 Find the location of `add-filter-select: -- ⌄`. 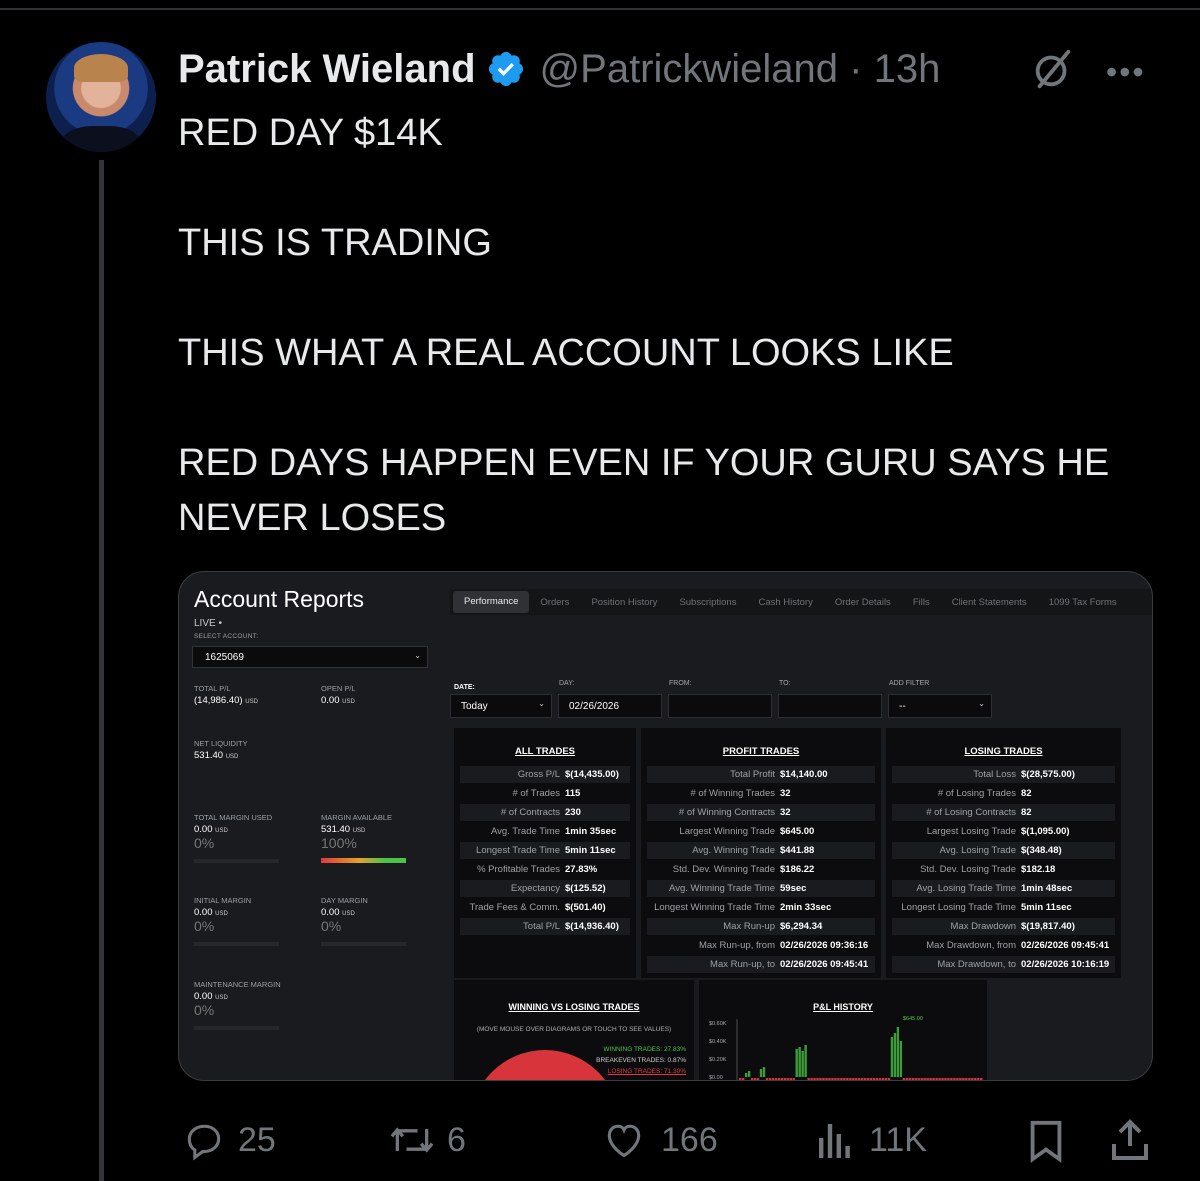

add-filter-select: -- ⌄ is located at coordinates (940, 706).